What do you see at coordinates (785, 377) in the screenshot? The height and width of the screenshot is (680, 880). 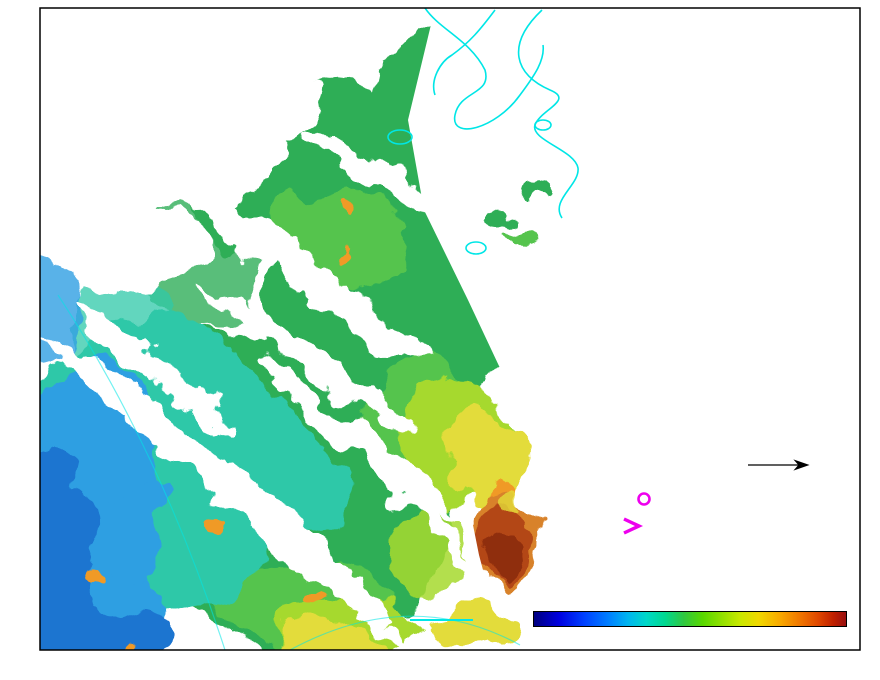 I see `date-annotation` at bounding box center [785, 377].